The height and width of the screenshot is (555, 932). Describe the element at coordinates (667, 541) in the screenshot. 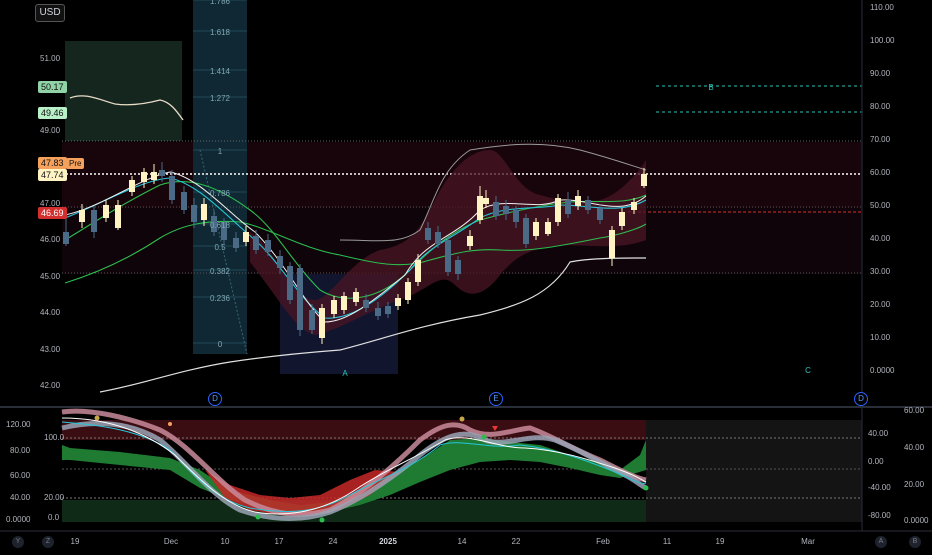

I see `time-label: 11` at that location.